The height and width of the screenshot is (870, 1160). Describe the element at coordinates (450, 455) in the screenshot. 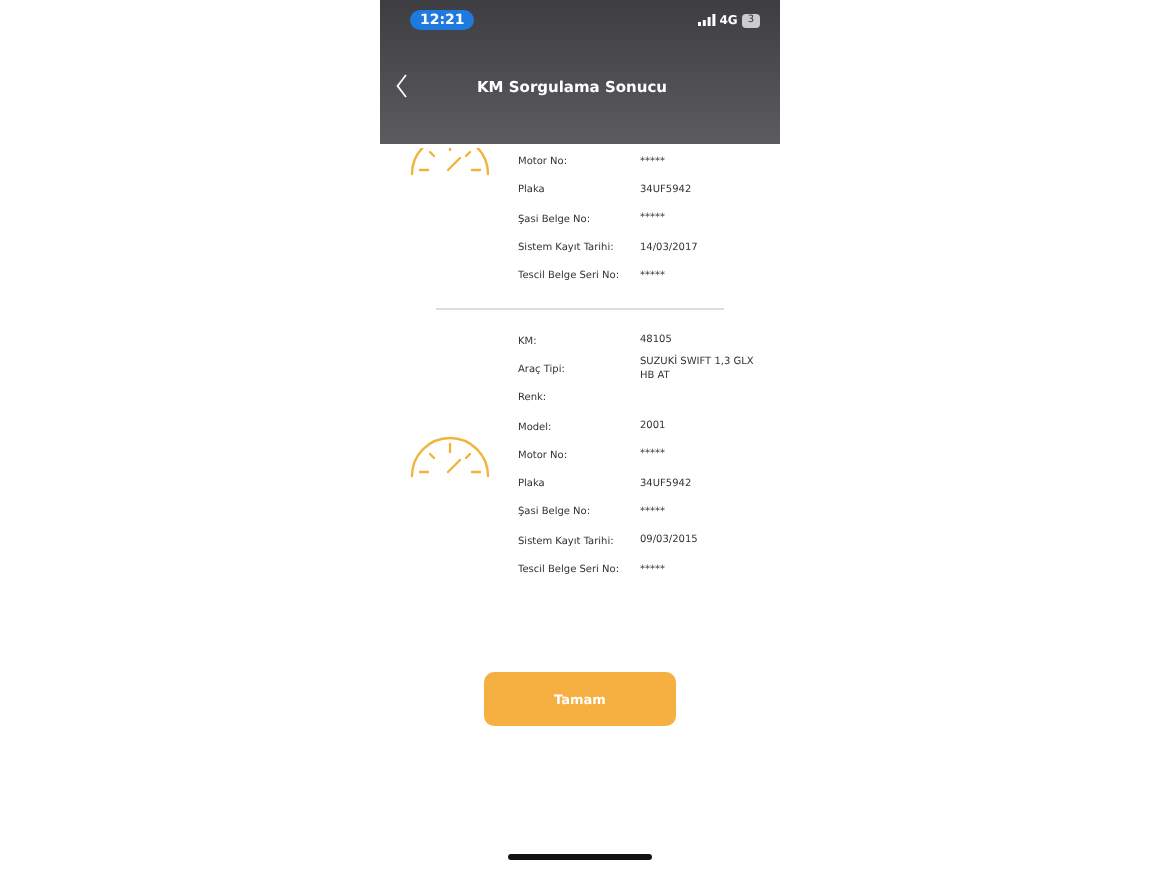

I see `gauge-icon` at that location.